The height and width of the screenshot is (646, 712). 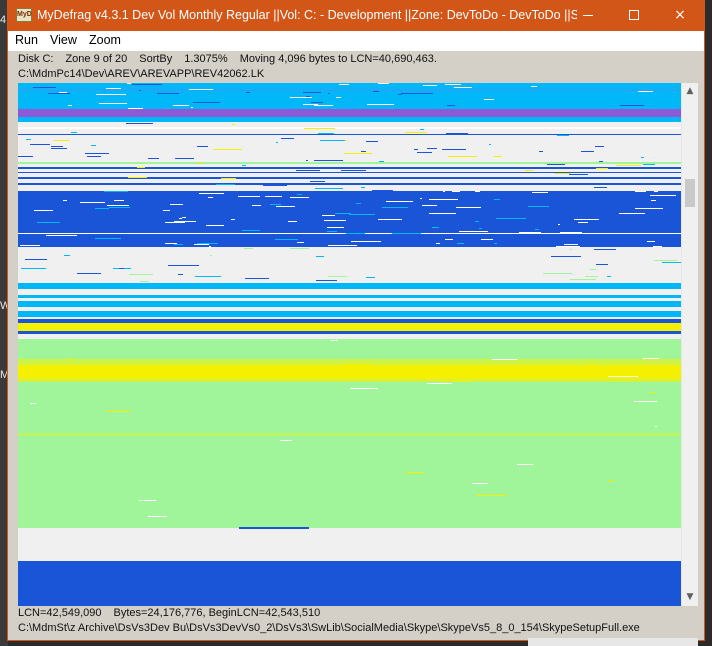 What do you see at coordinates (689, 344) in the screenshot?
I see `vertical-scrollbar: ▲ ▼` at bounding box center [689, 344].